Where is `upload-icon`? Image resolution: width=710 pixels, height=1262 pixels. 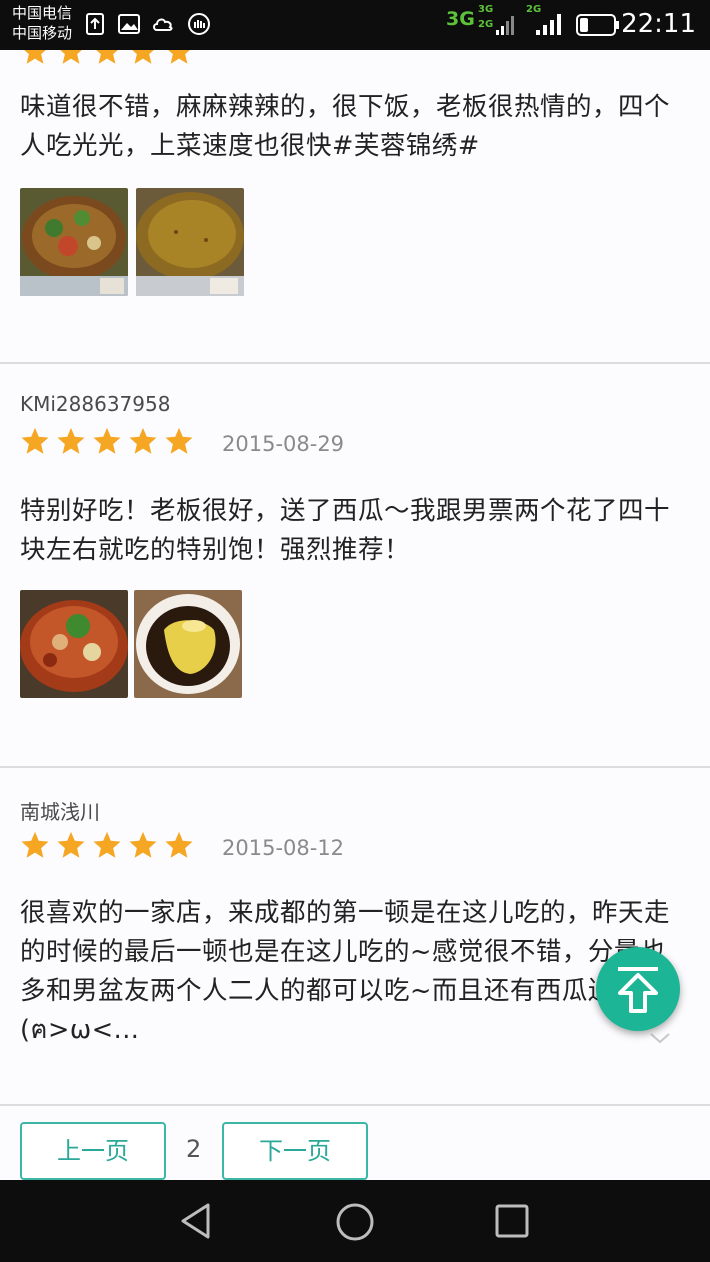 upload-icon is located at coordinates (95, 24).